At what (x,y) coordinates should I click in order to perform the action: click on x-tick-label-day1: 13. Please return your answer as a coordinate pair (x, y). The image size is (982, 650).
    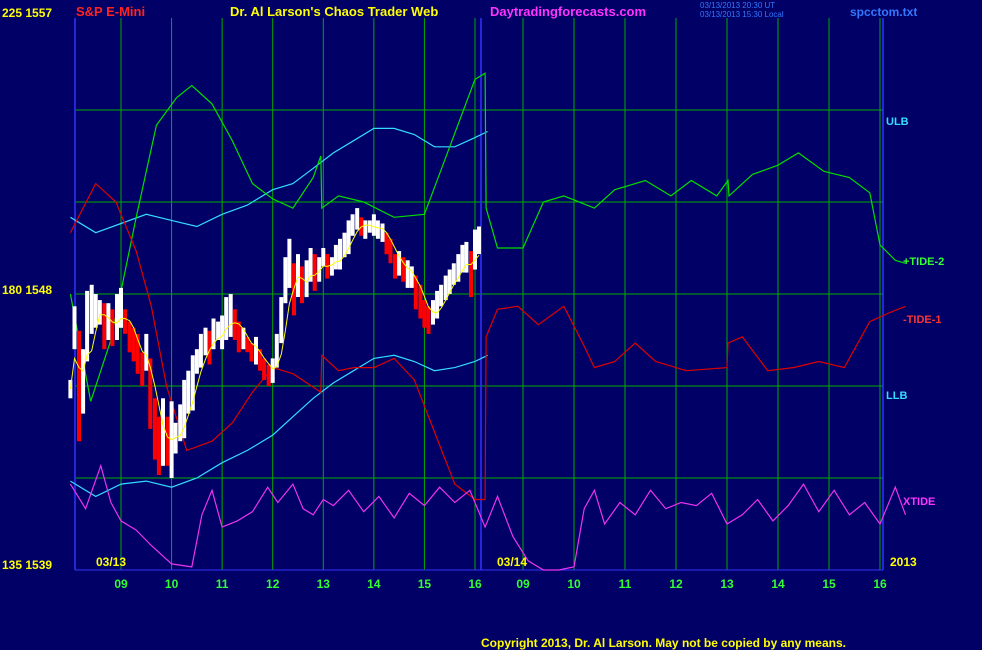
    Looking at the image, I should click on (324, 584).